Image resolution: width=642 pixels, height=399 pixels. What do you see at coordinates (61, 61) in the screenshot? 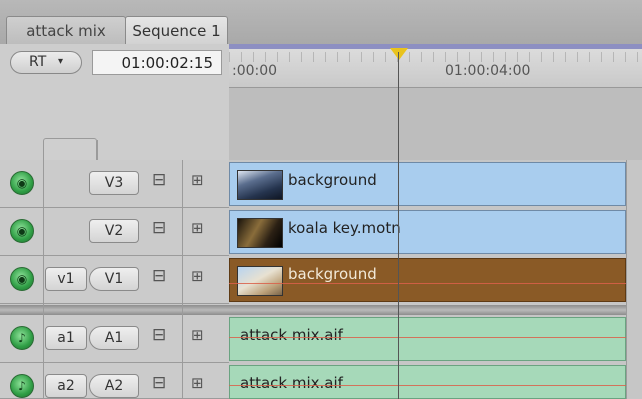
I see `chevron-down-icon: ▾` at bounding box center [61, 61].